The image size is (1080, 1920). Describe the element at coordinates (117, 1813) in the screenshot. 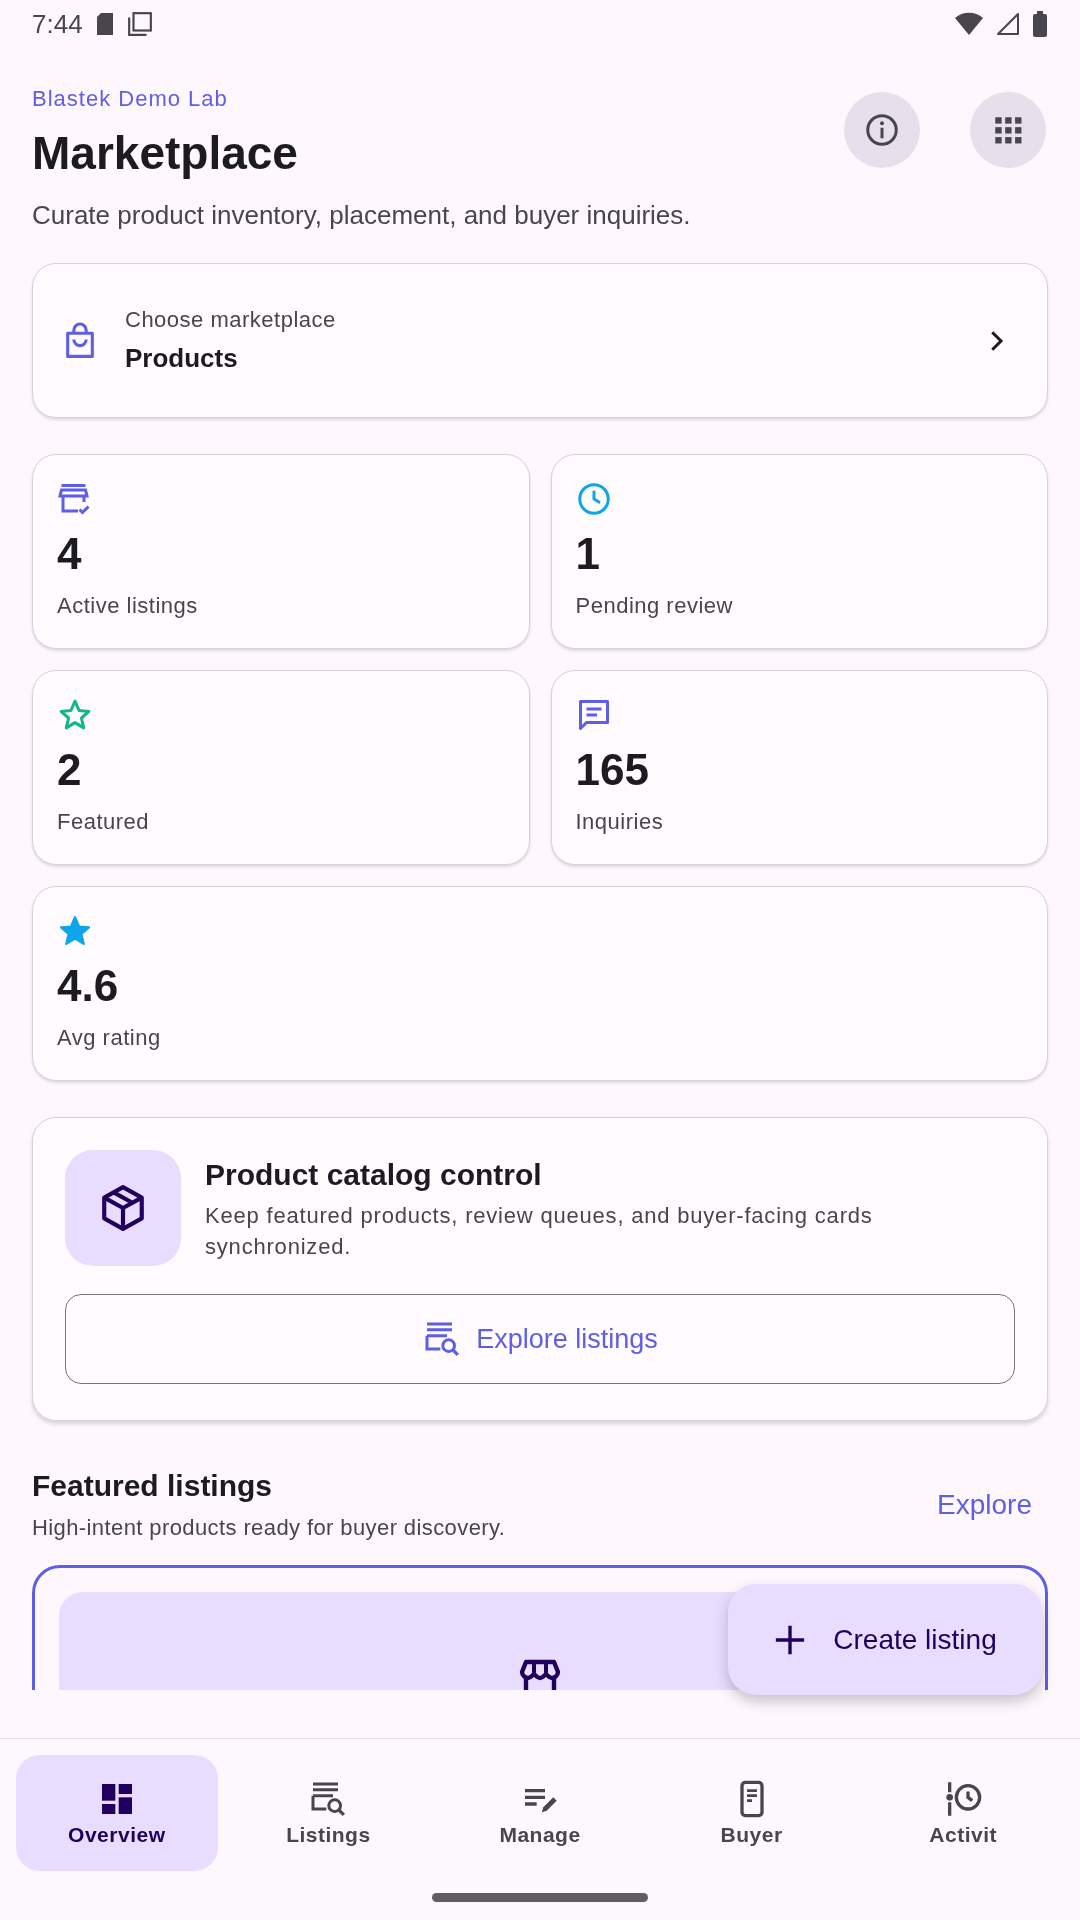

I see `nav-tab: Overview` at that location.